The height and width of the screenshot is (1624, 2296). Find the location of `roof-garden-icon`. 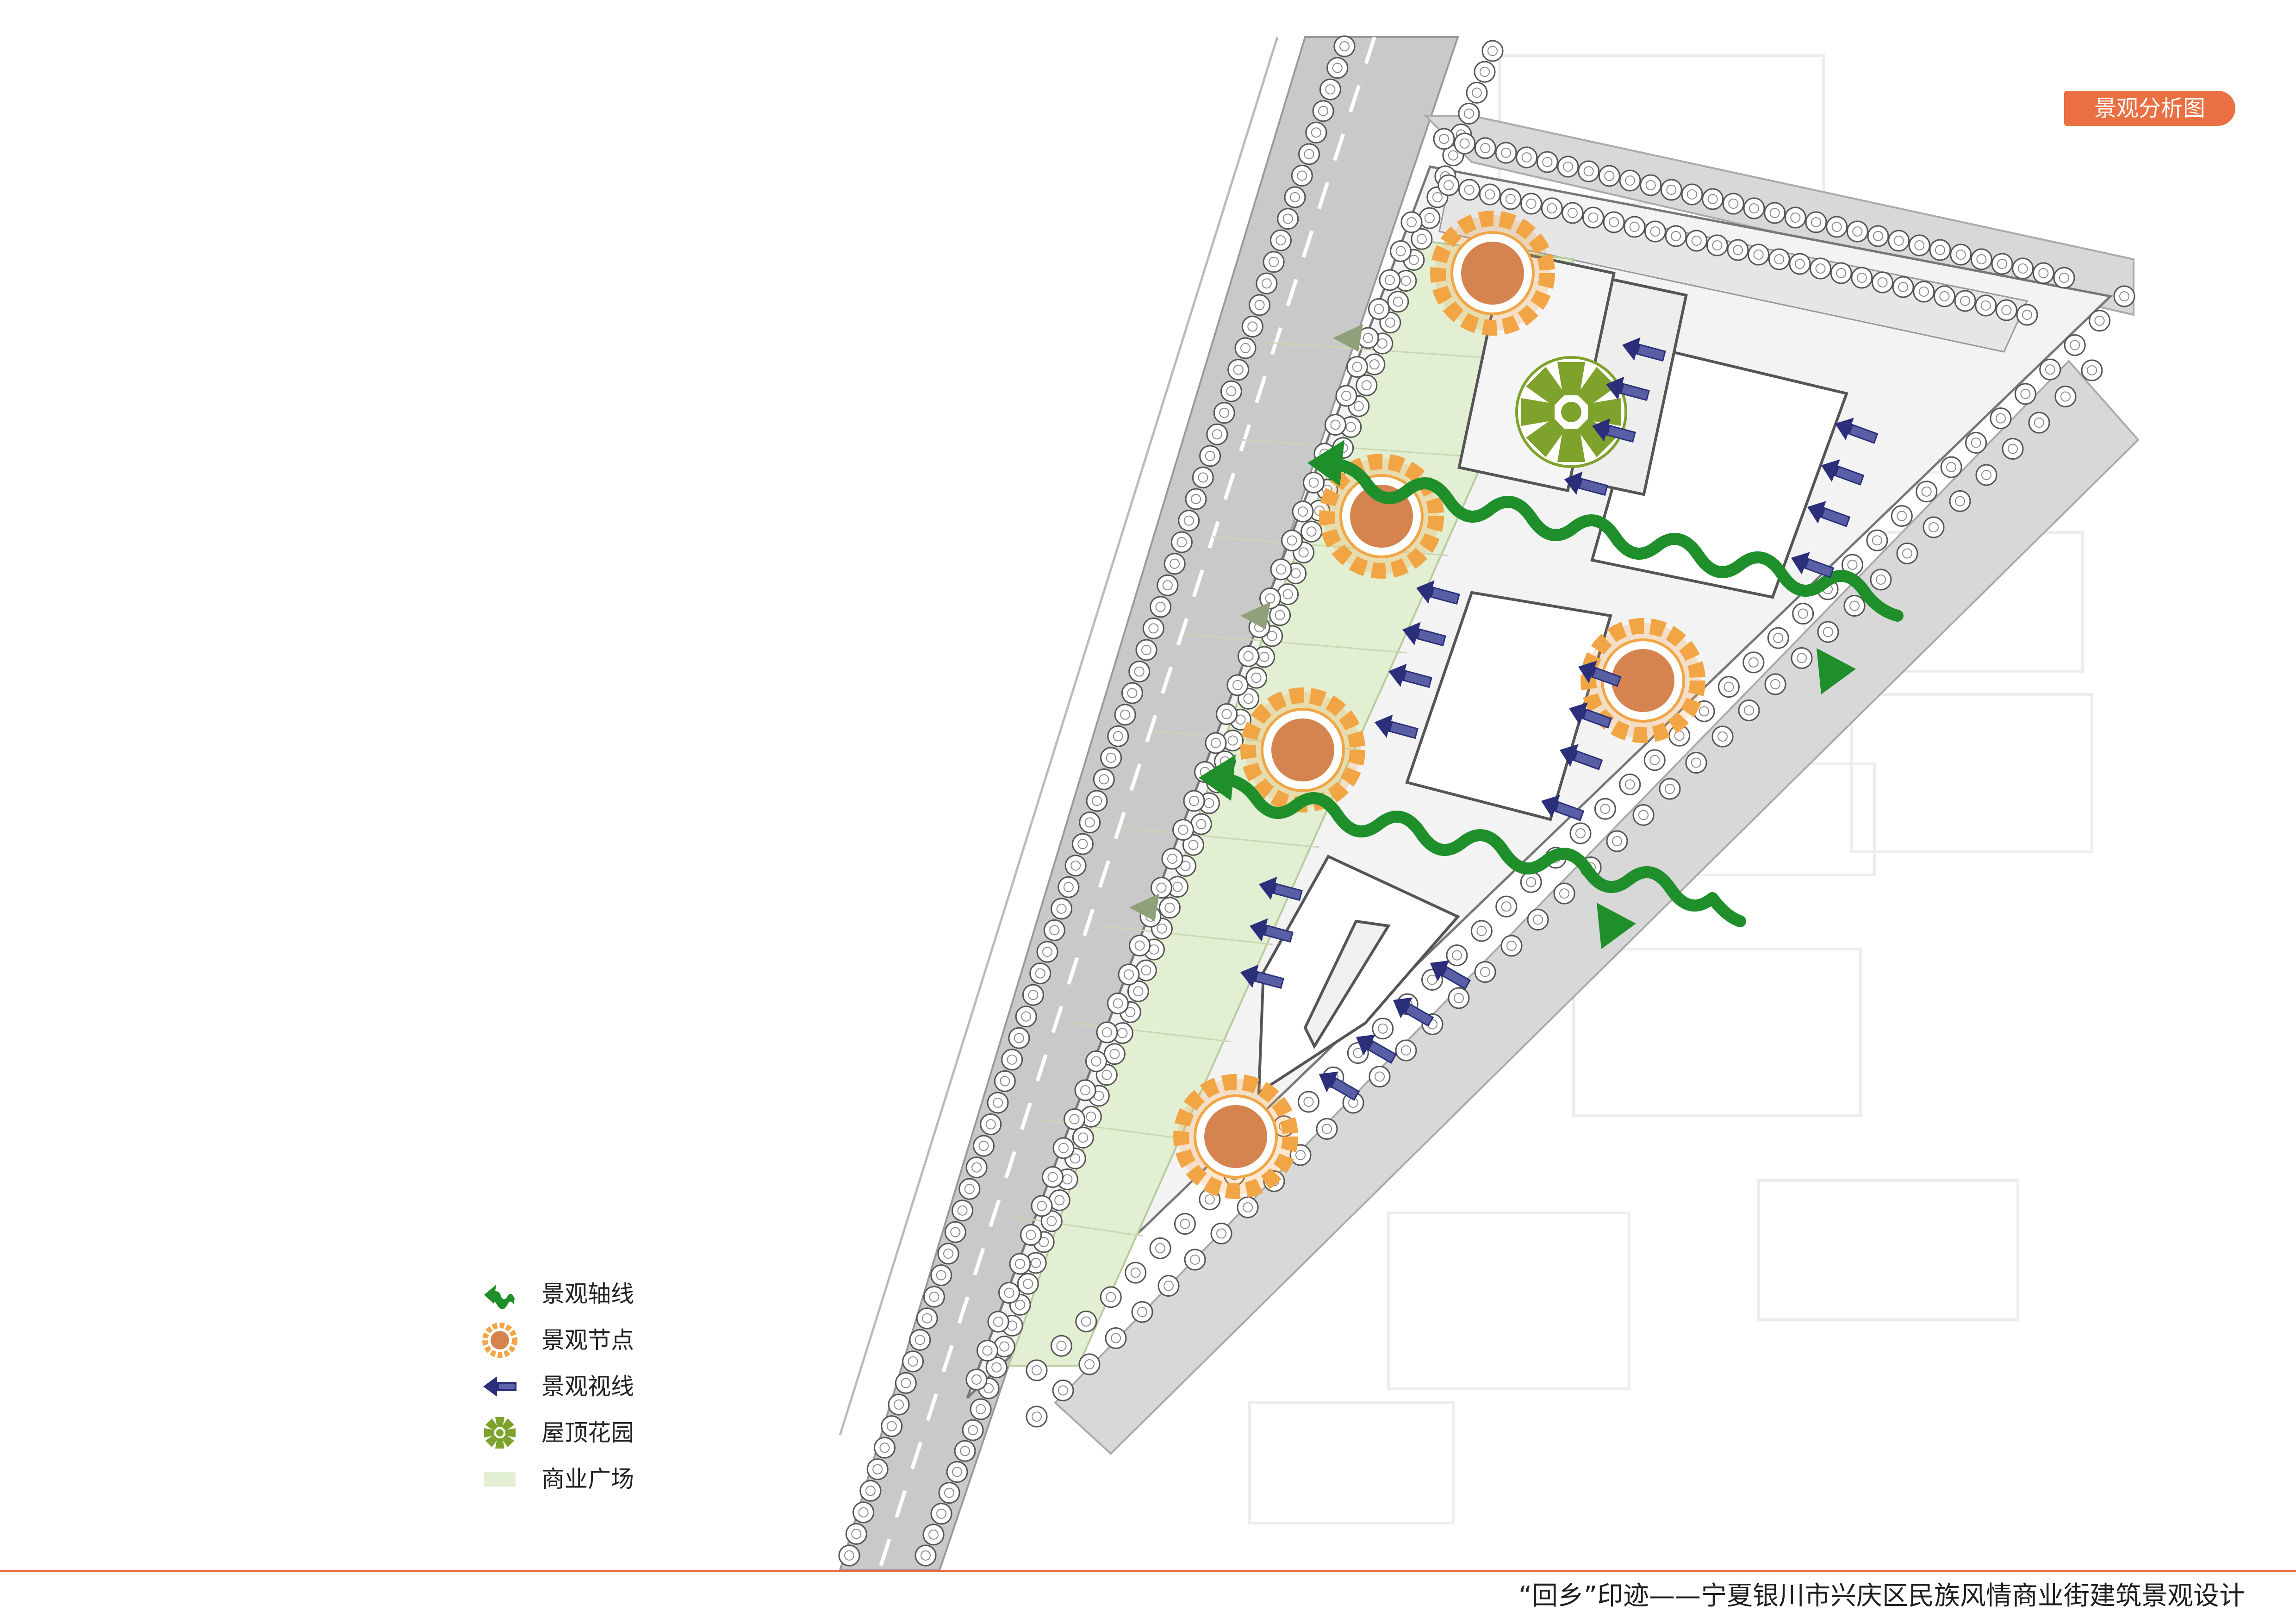

roof-garden-icon is located at coordinates (1571, 412).